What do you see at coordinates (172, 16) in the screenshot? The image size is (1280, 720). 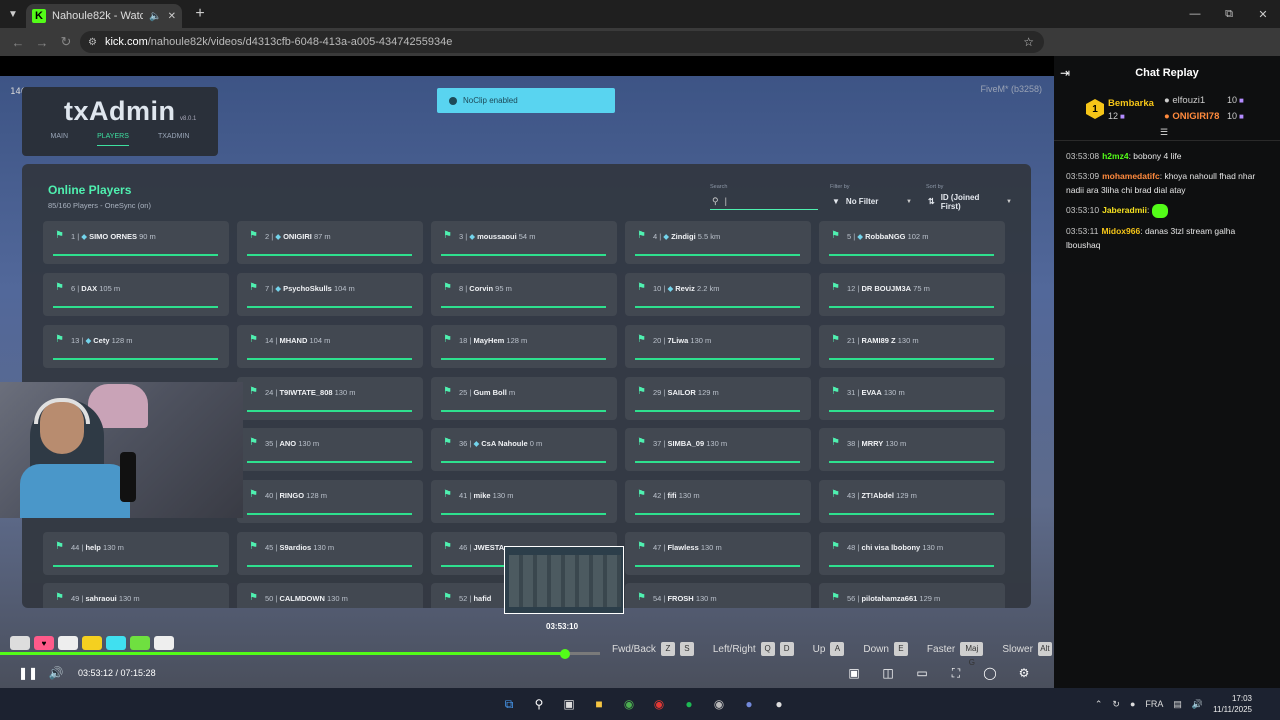 I see `close-tab-icon: ✕` at bounding box center [172, 16].